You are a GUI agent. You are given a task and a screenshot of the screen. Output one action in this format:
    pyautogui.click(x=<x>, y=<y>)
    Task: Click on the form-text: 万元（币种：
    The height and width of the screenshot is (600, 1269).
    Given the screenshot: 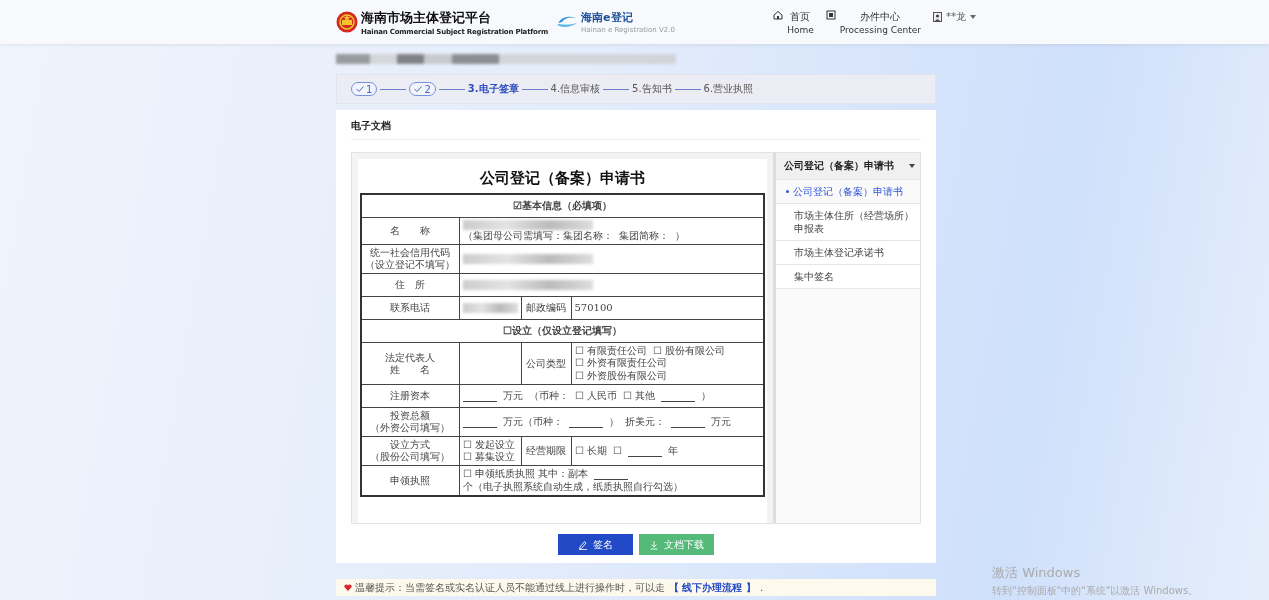 What is the action you would take?
    pyautogui.click(x=532, y=422)
    